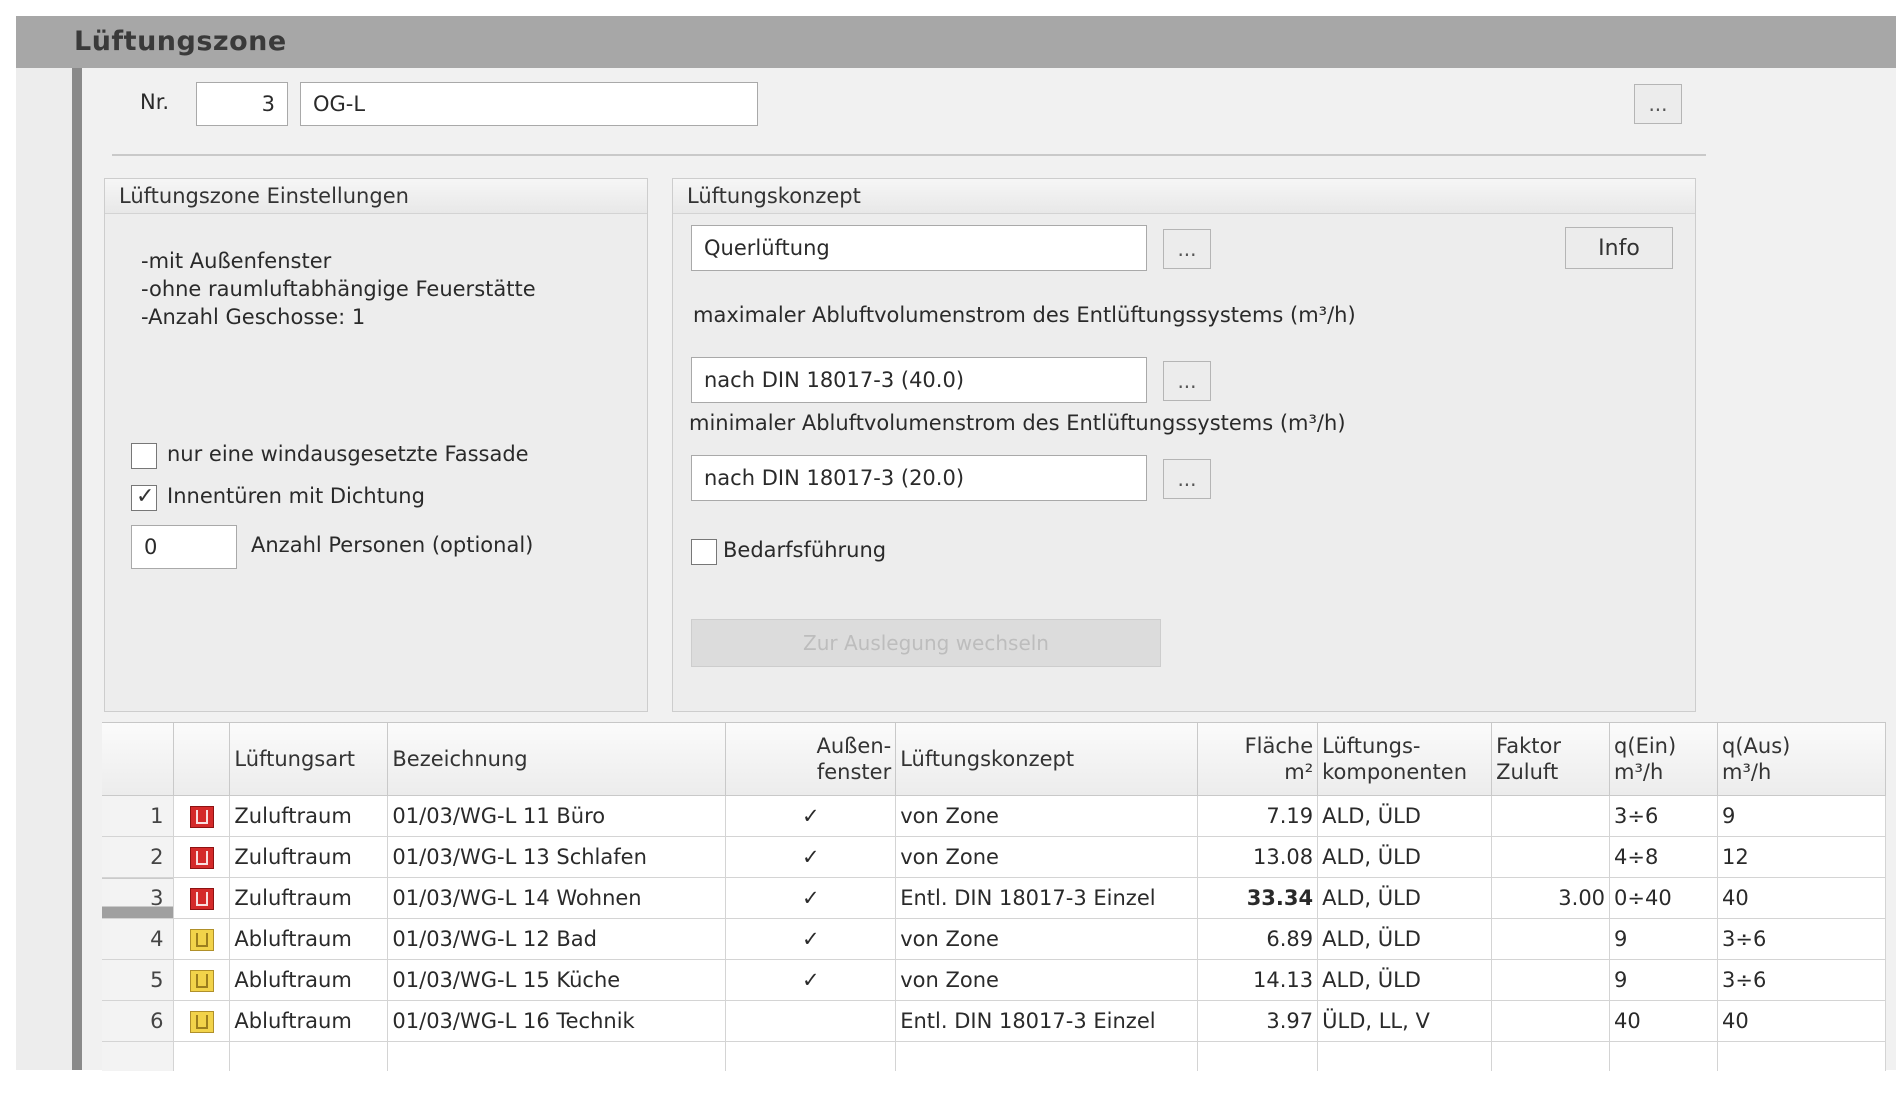 The image size is (1904, 1100). I want to click on row-number: 4, so click(138, 939).